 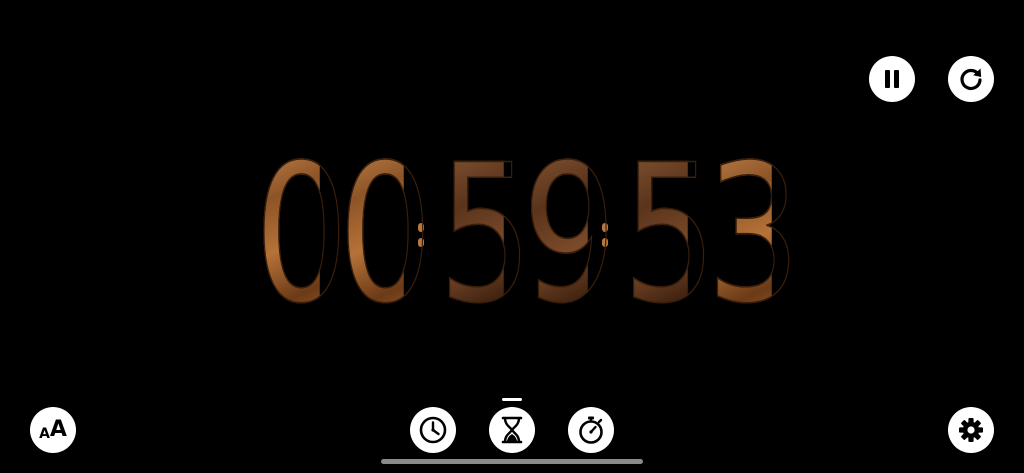 I want to click on active-mode-indicator, so click(x=512, y=399).